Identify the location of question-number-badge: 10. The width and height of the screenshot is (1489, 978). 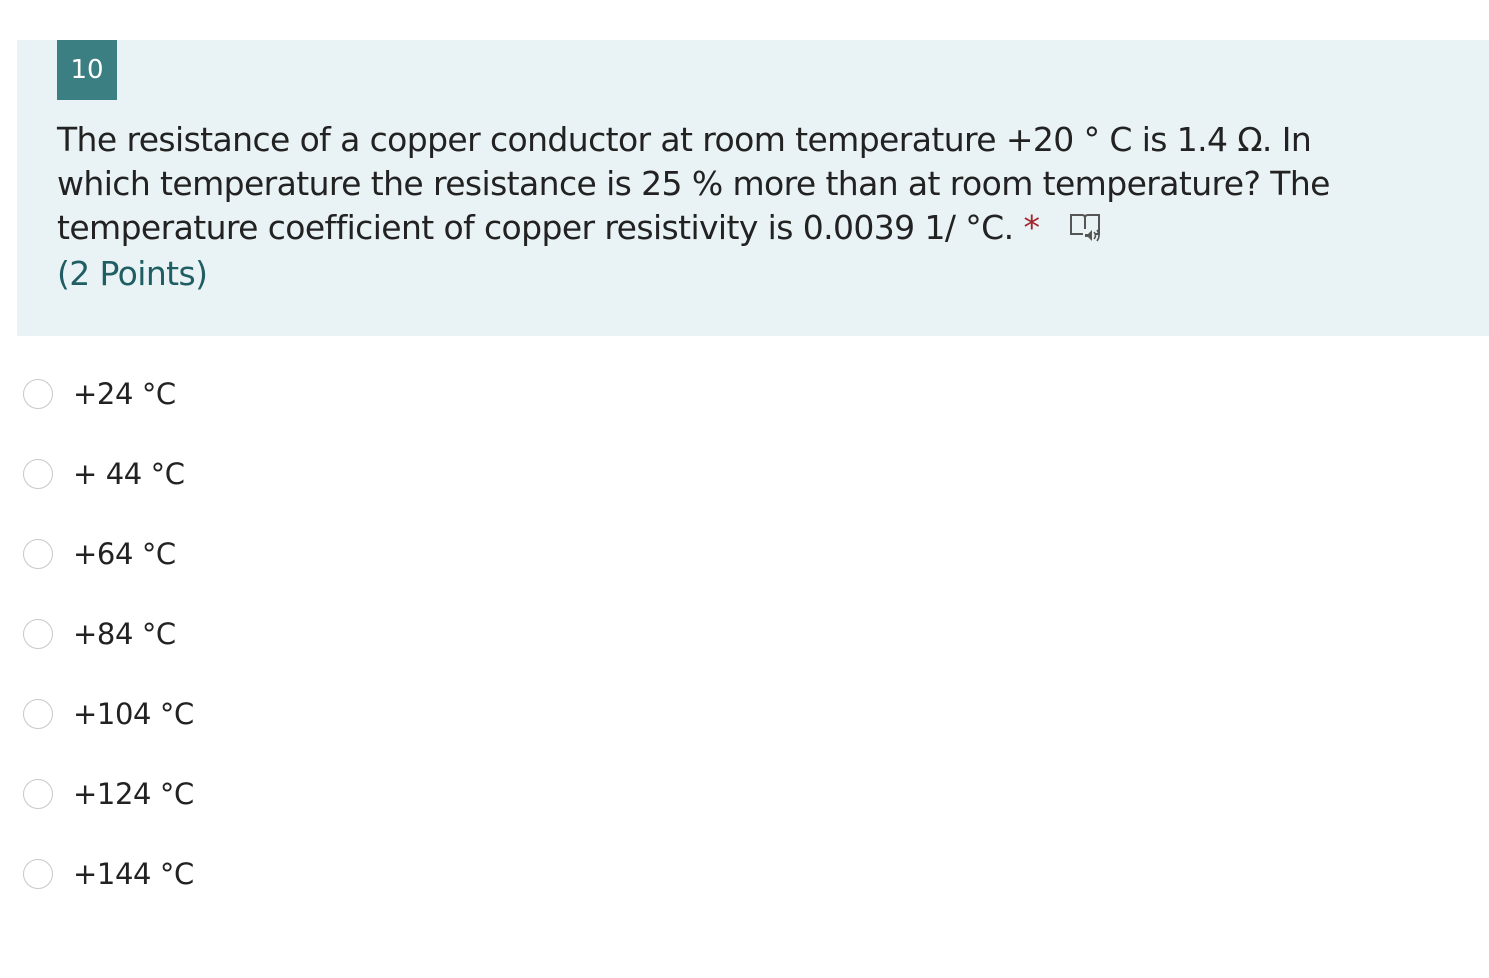
(87, 70).